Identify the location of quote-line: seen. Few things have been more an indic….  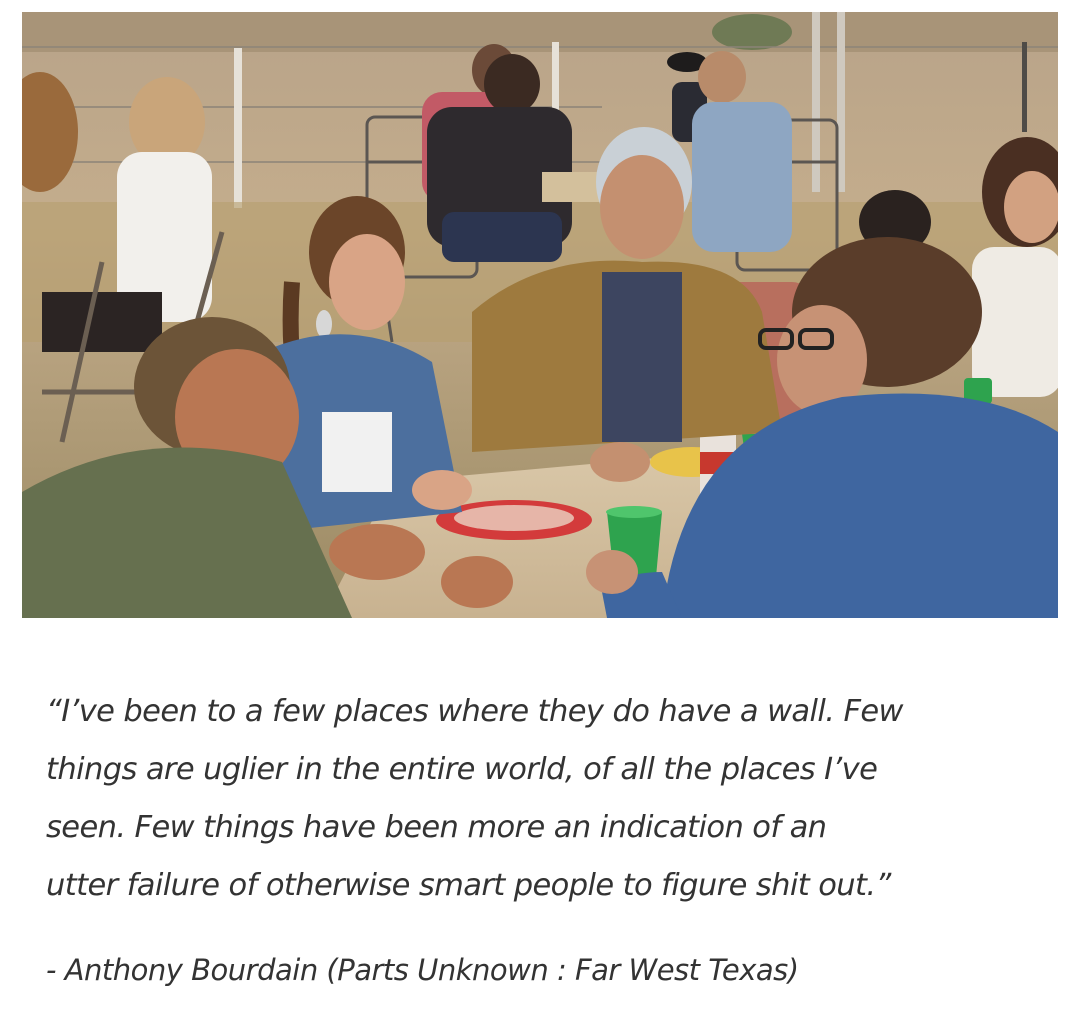
(436, 827).